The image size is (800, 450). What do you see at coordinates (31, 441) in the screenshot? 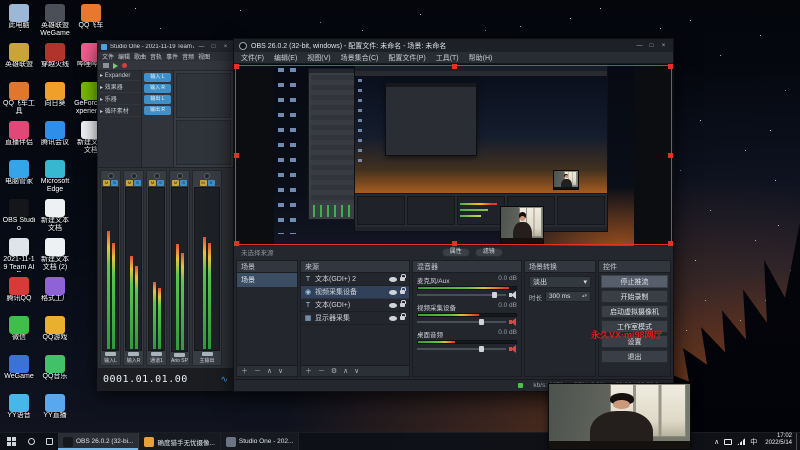
I see `search-button` at bounding box center [31, 441].